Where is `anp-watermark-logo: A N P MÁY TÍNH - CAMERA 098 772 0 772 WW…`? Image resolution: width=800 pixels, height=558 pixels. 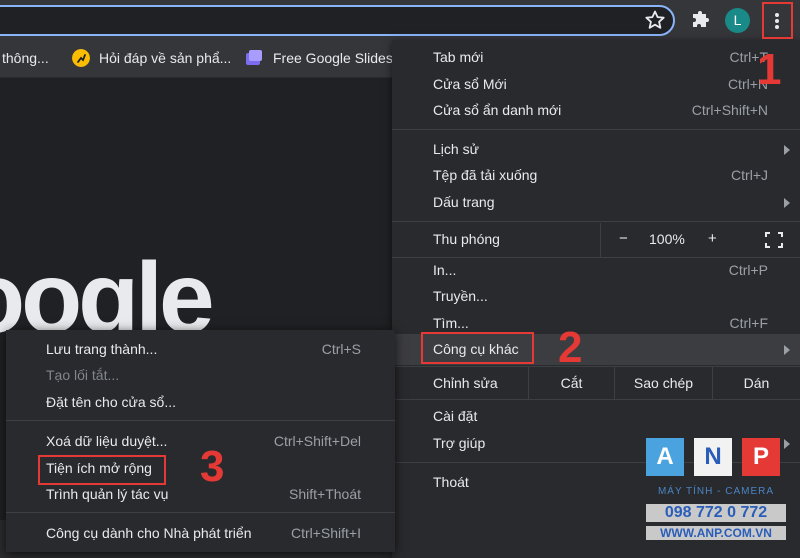
anp-watermark-logo: A N P MÁY TÍNH - CAMERA 098 772 0 772 WW… is located at coordinates (716, 492).